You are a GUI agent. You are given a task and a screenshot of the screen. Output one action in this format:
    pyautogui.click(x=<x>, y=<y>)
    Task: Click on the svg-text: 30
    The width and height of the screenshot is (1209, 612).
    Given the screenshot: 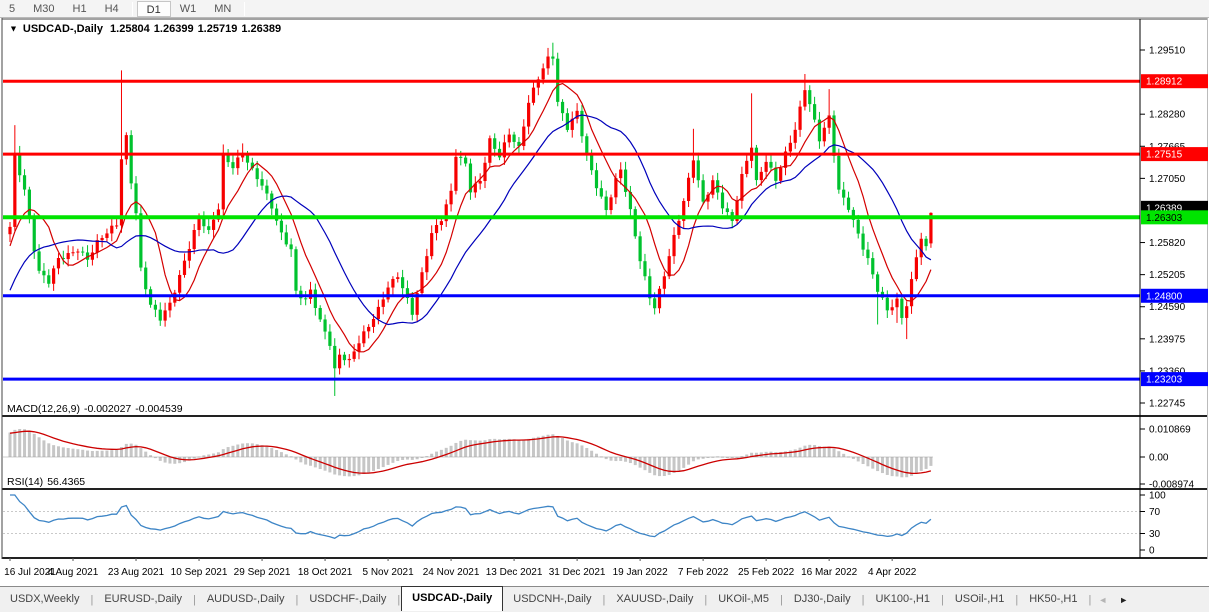 What is the action you would take?
    pyautogui.click(x=1155, y=534)
    